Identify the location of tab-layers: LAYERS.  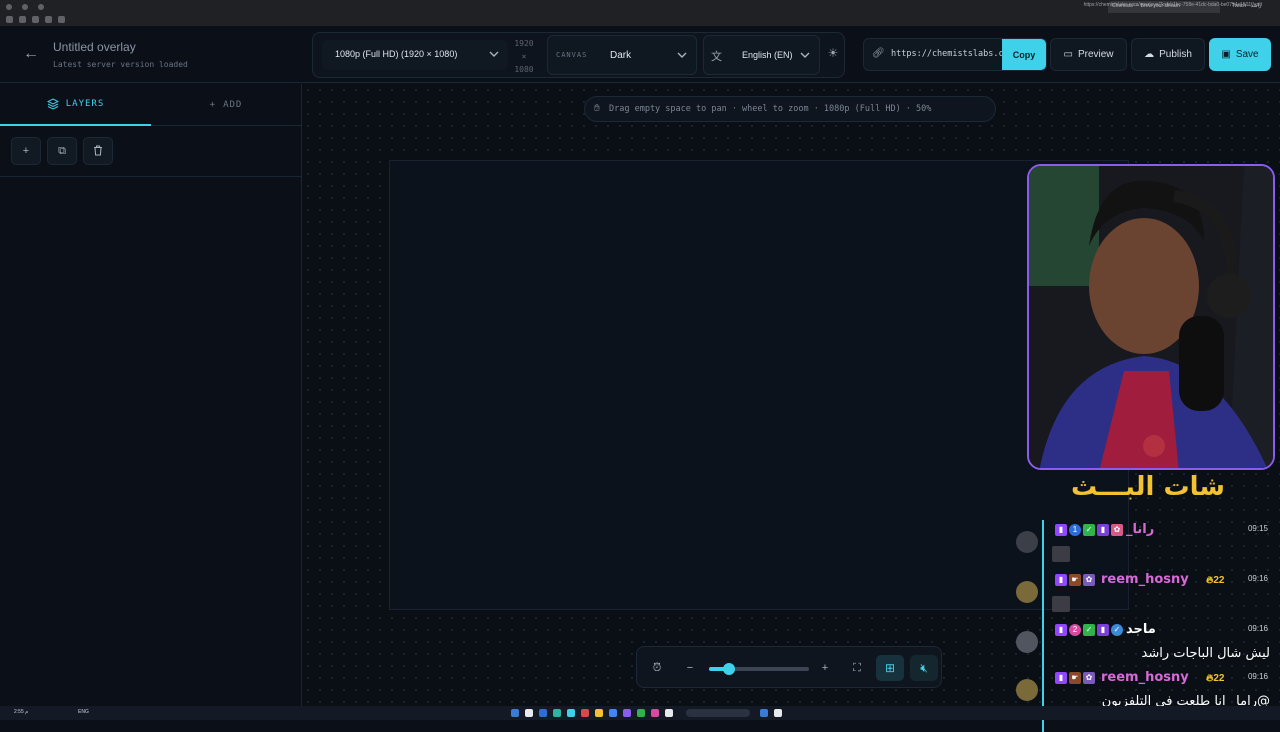
(75, 105).